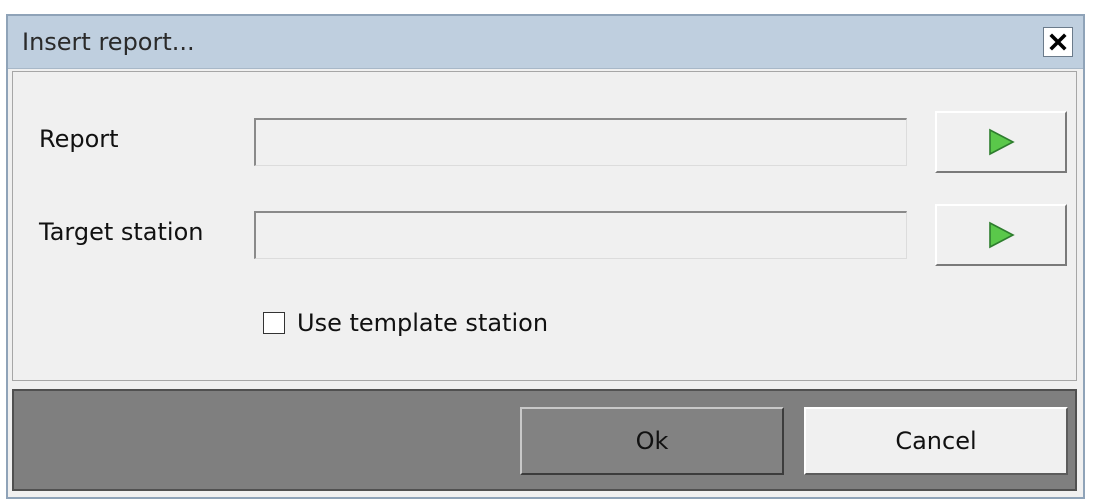  What do you see at coordinates (580, 142) in the screenshot?
I see `report-input` at bounding box center [580, 142].